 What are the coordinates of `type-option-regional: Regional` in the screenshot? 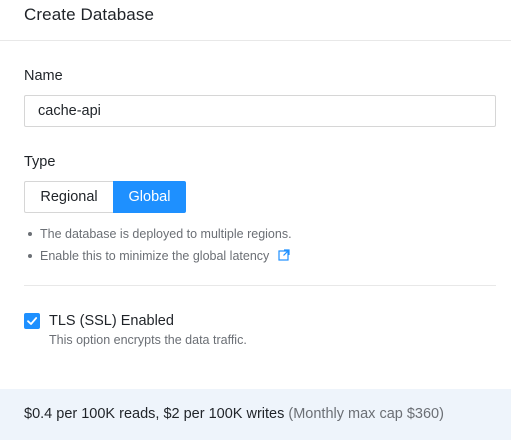 It's located at (68, 197).